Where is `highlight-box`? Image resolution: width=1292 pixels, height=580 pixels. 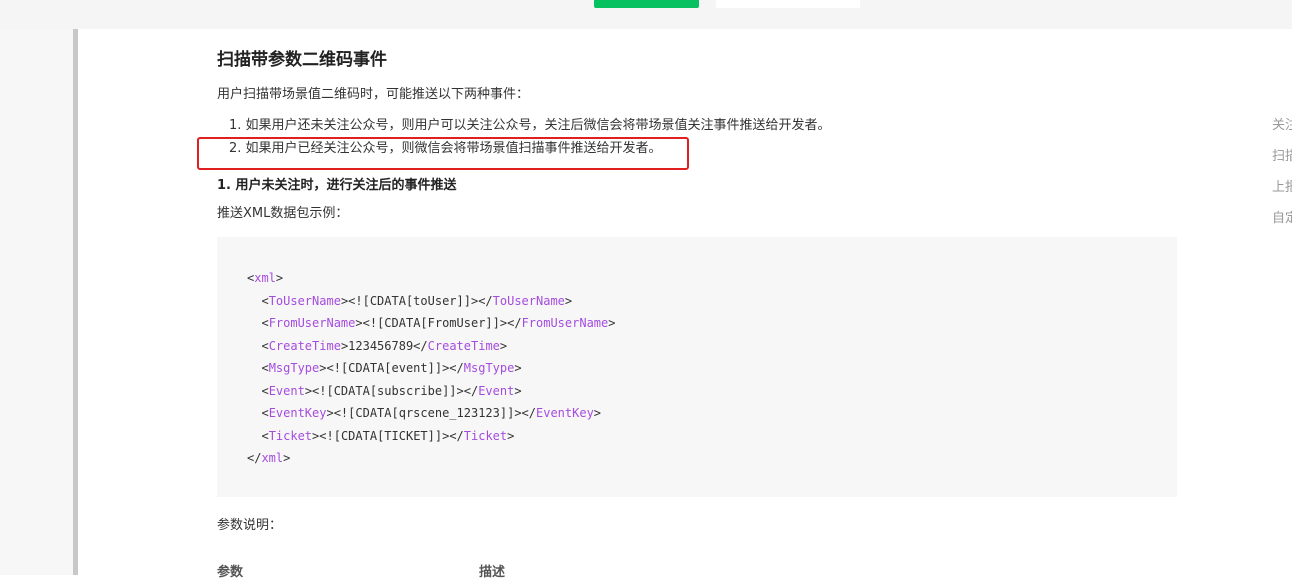
highlight-box is located at coordinates (443, 153).